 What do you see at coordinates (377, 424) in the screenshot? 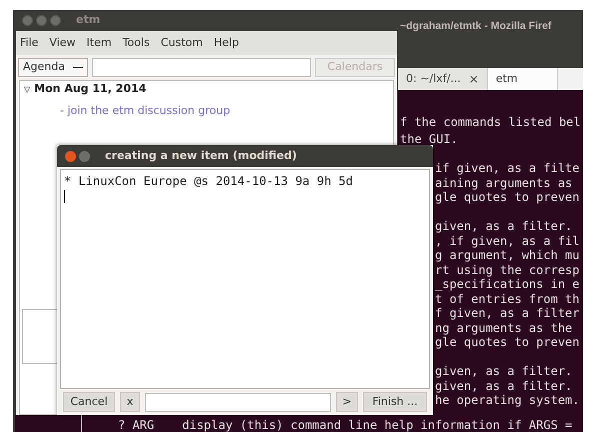
I see `terminal-line: display (this) command line help information if ARGS =` at bounding box center [377, 424].